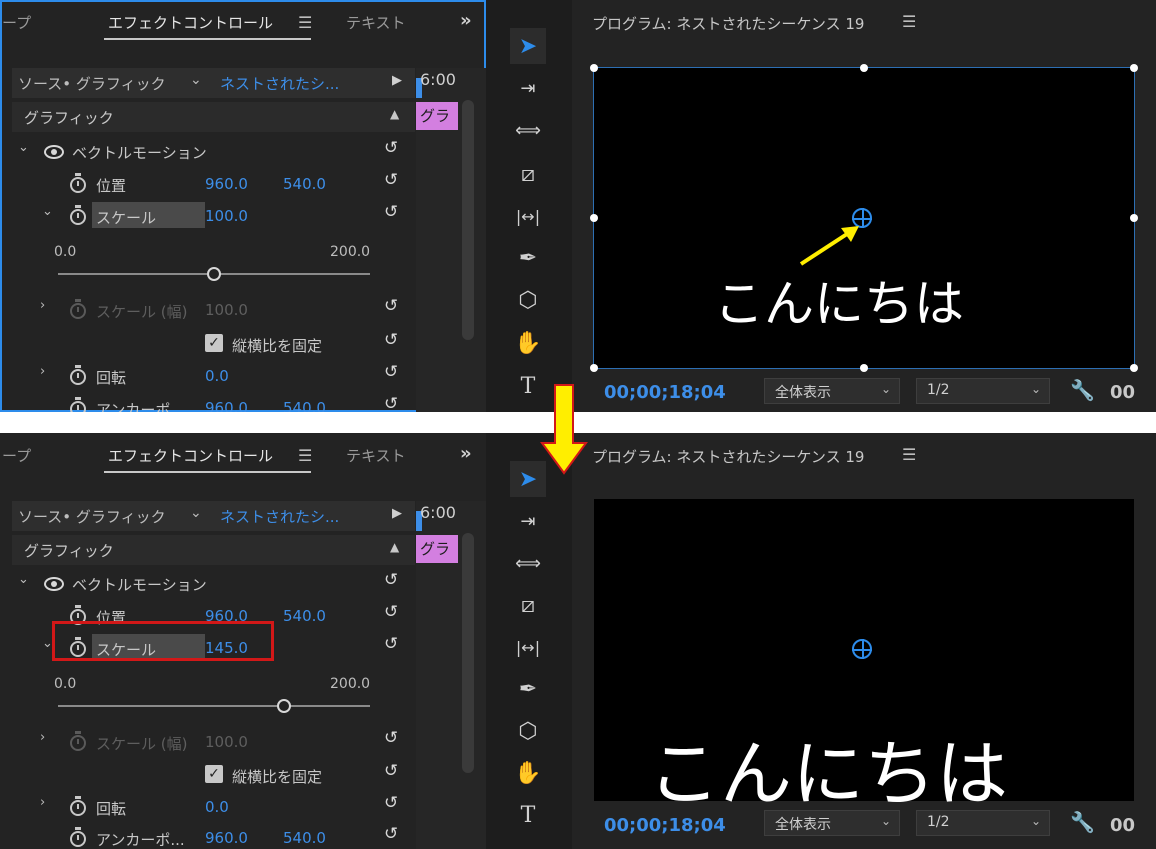 This screenshot has width=1156, height=849. What do you see at coordinates (528, 46) in the screenshot?
I see `selection-tool: ➤` at bounding box center [528, 46].